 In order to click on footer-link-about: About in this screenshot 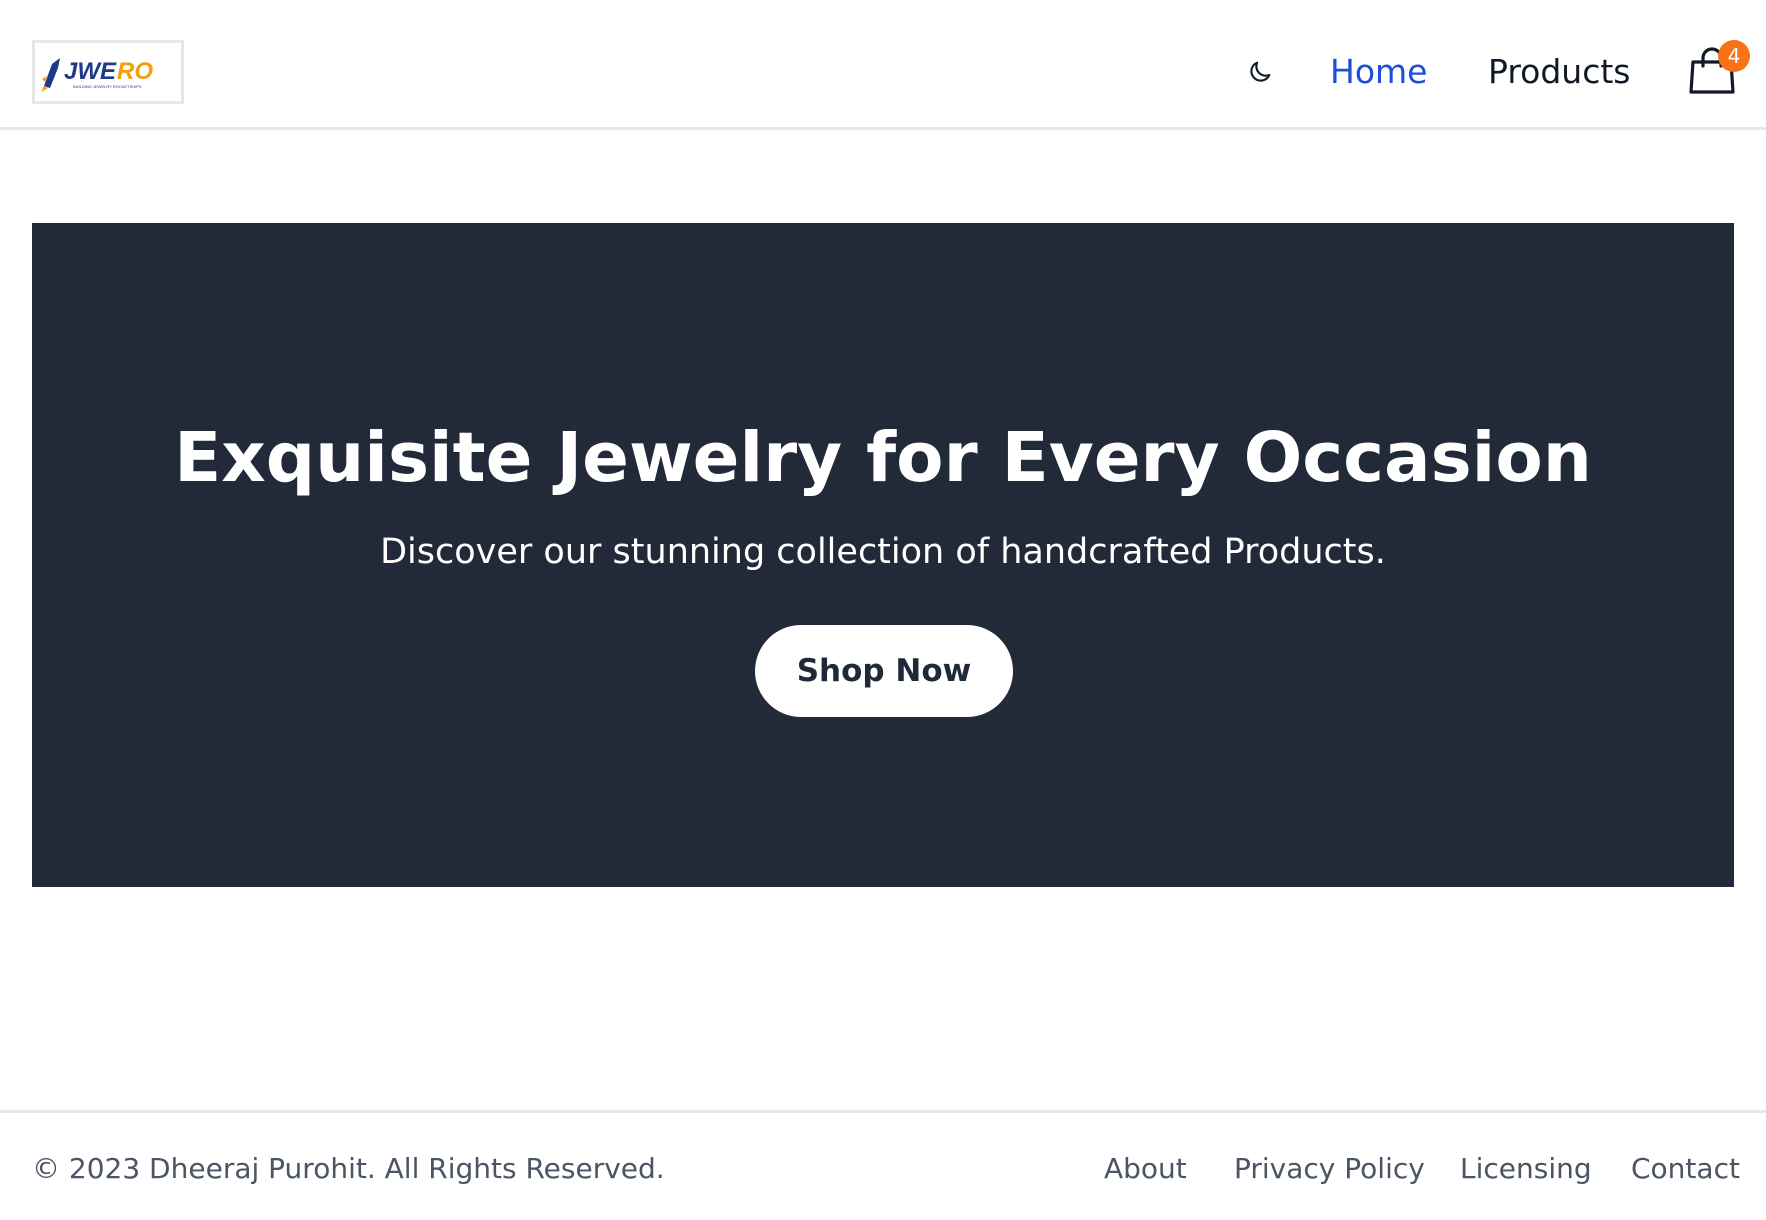, I will do `click(1145, 1169)`.